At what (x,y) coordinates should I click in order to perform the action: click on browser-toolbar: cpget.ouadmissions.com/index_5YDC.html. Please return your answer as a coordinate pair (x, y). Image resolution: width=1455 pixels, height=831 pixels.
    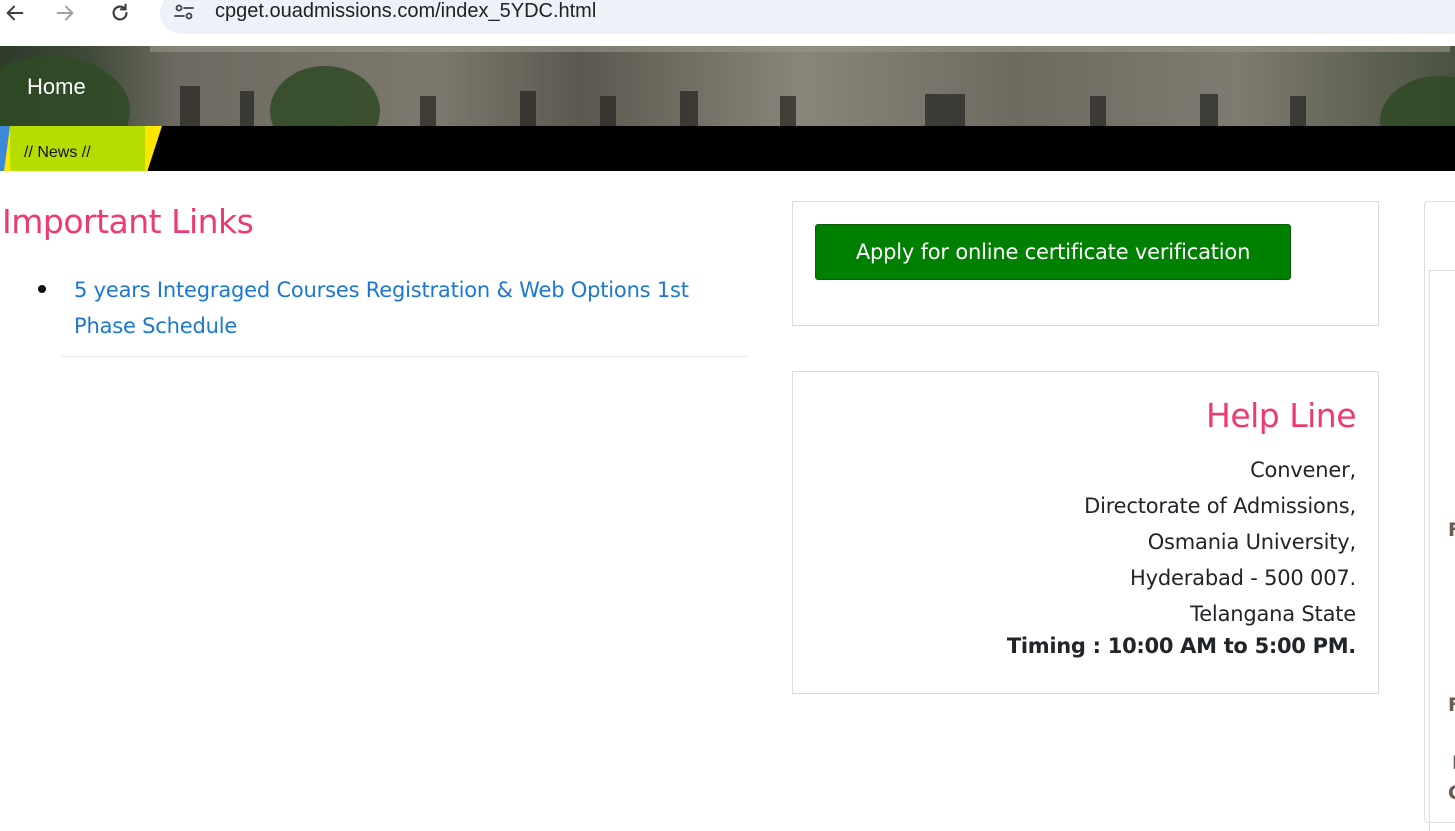
    Looking at the image, I should click on (727, 23).